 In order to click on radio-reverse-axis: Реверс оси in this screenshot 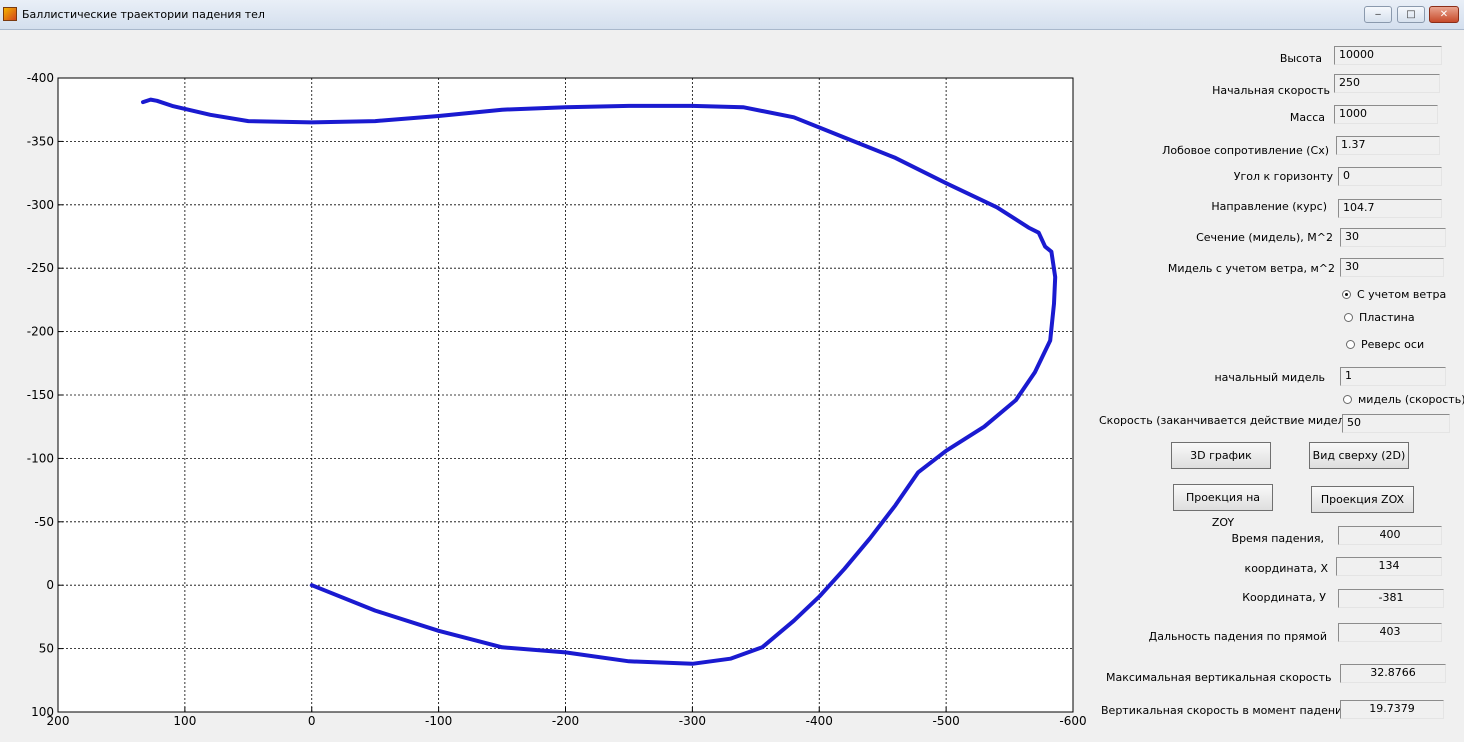, I will do `click(1385, 344)`.